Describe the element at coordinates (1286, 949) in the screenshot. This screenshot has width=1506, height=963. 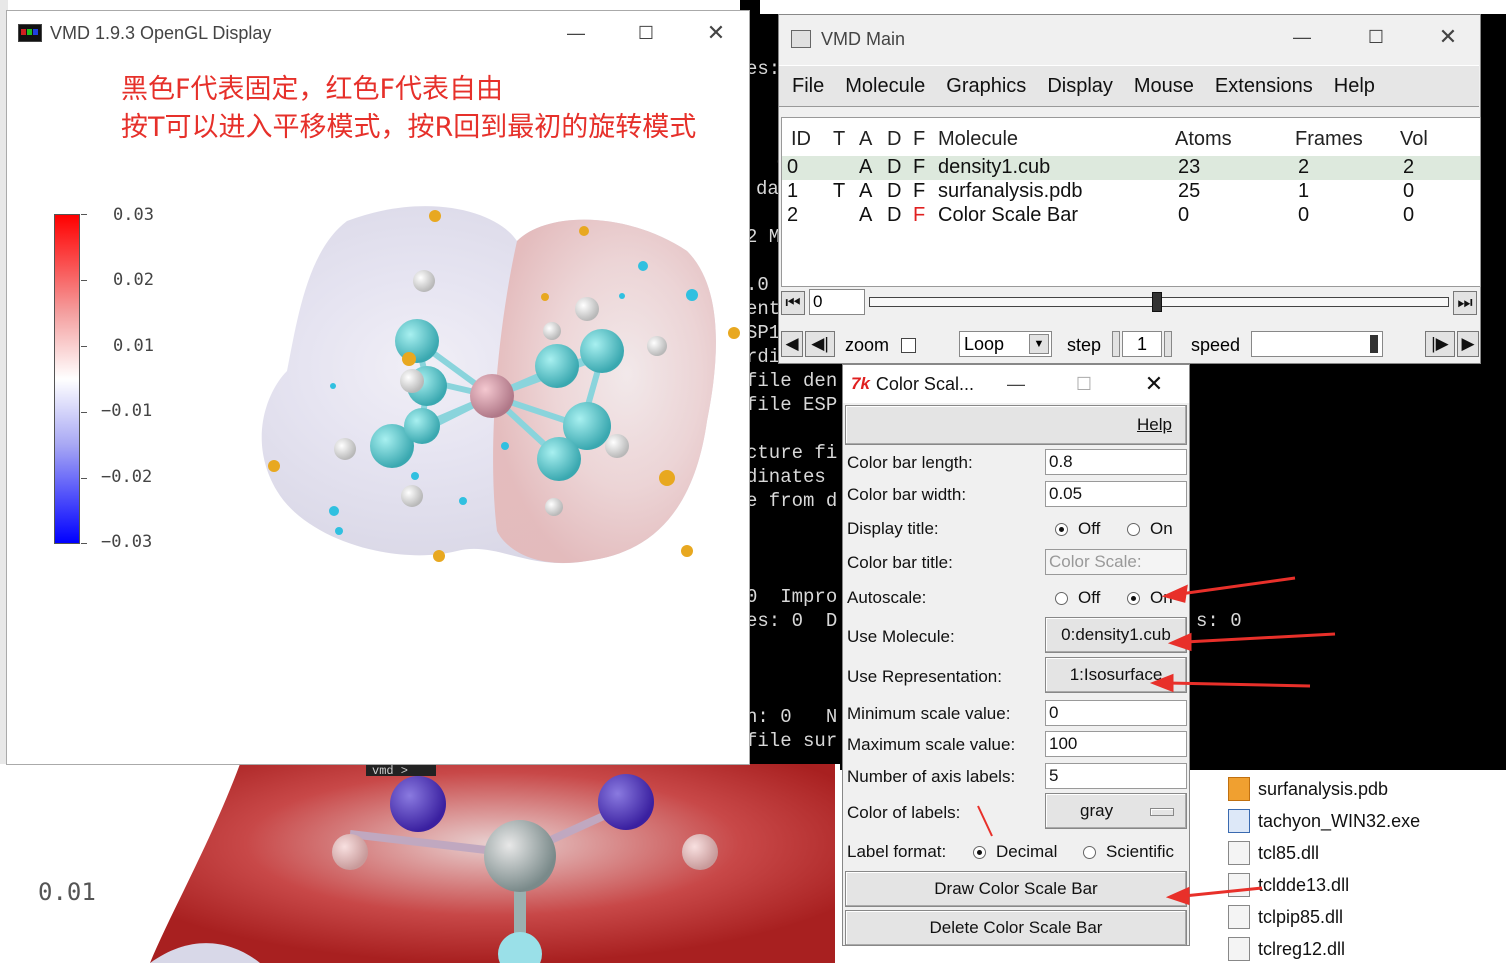
I see `file-item: tclreg12.dll` at that location.